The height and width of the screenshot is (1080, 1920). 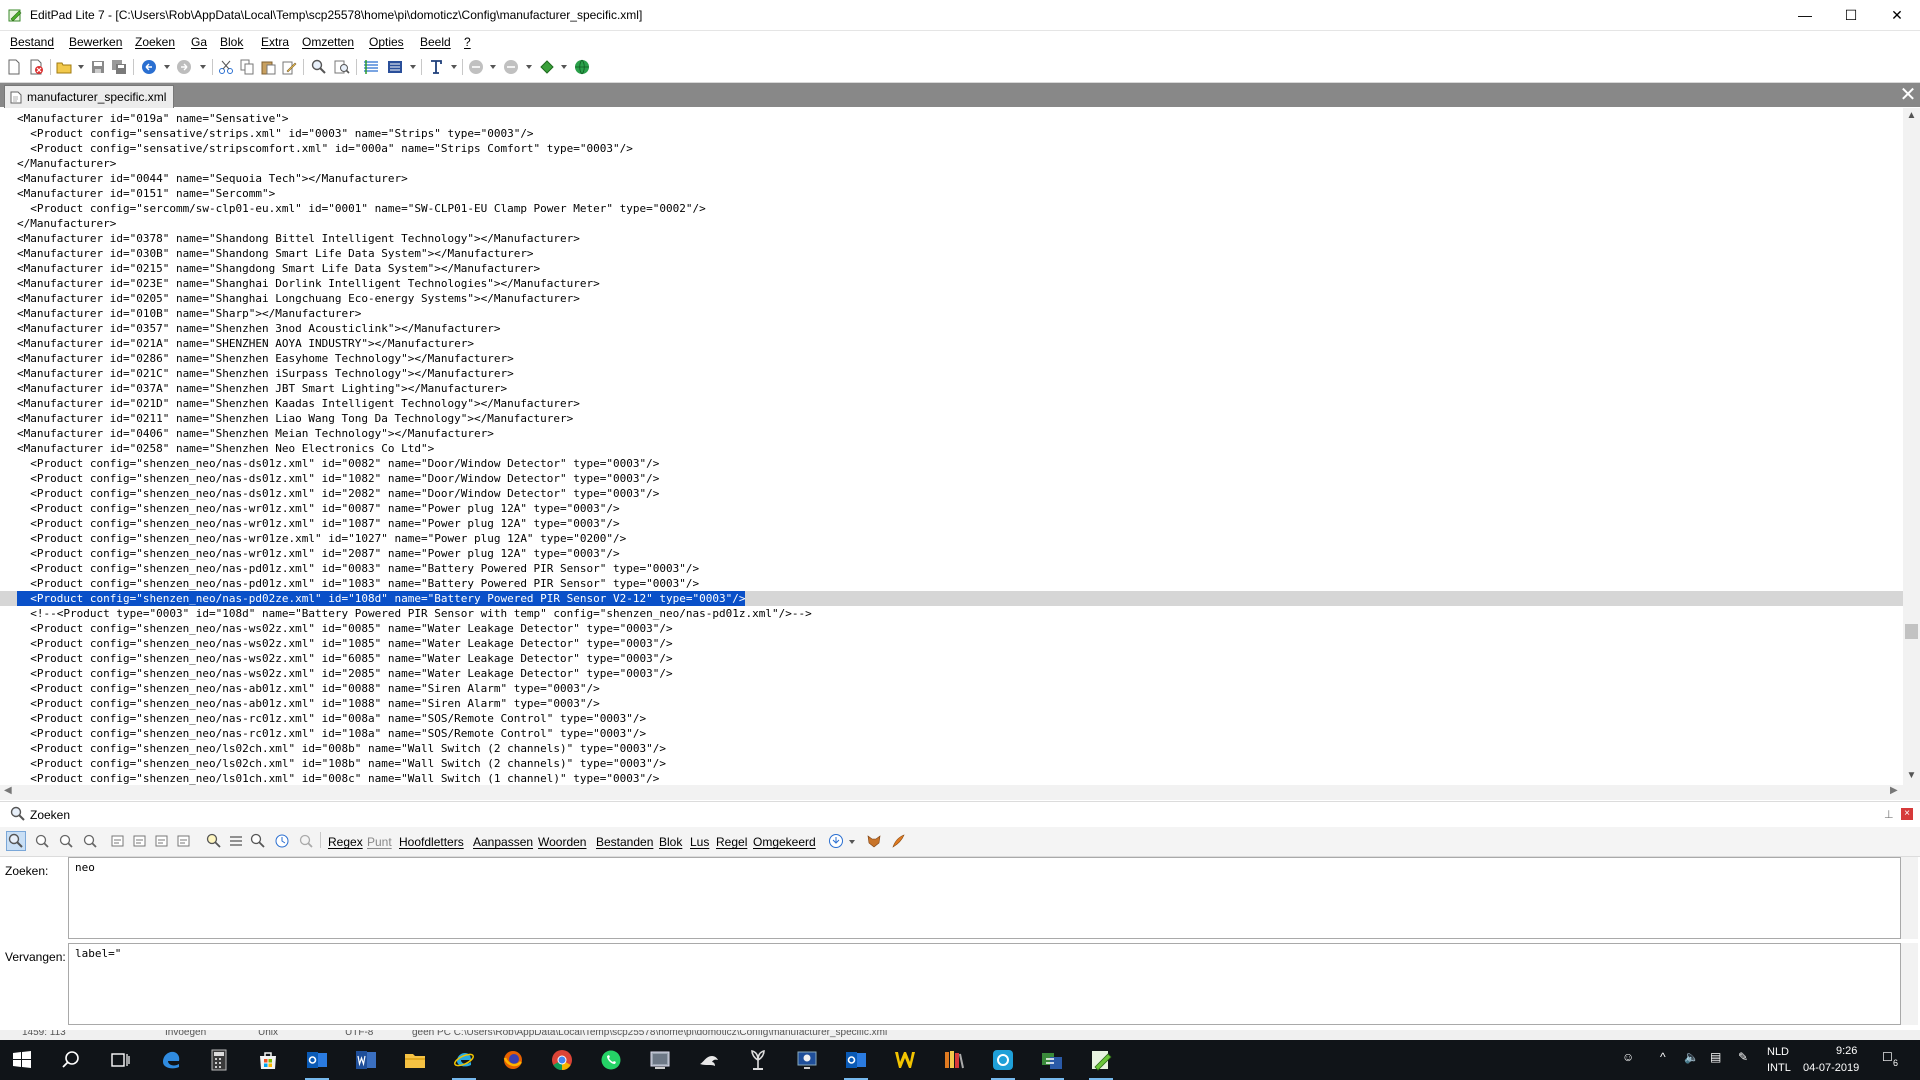 What do you see at coordinates (14, 67) in the screenshot?
I see `new-file-icon` at bounding box center [14, 67].